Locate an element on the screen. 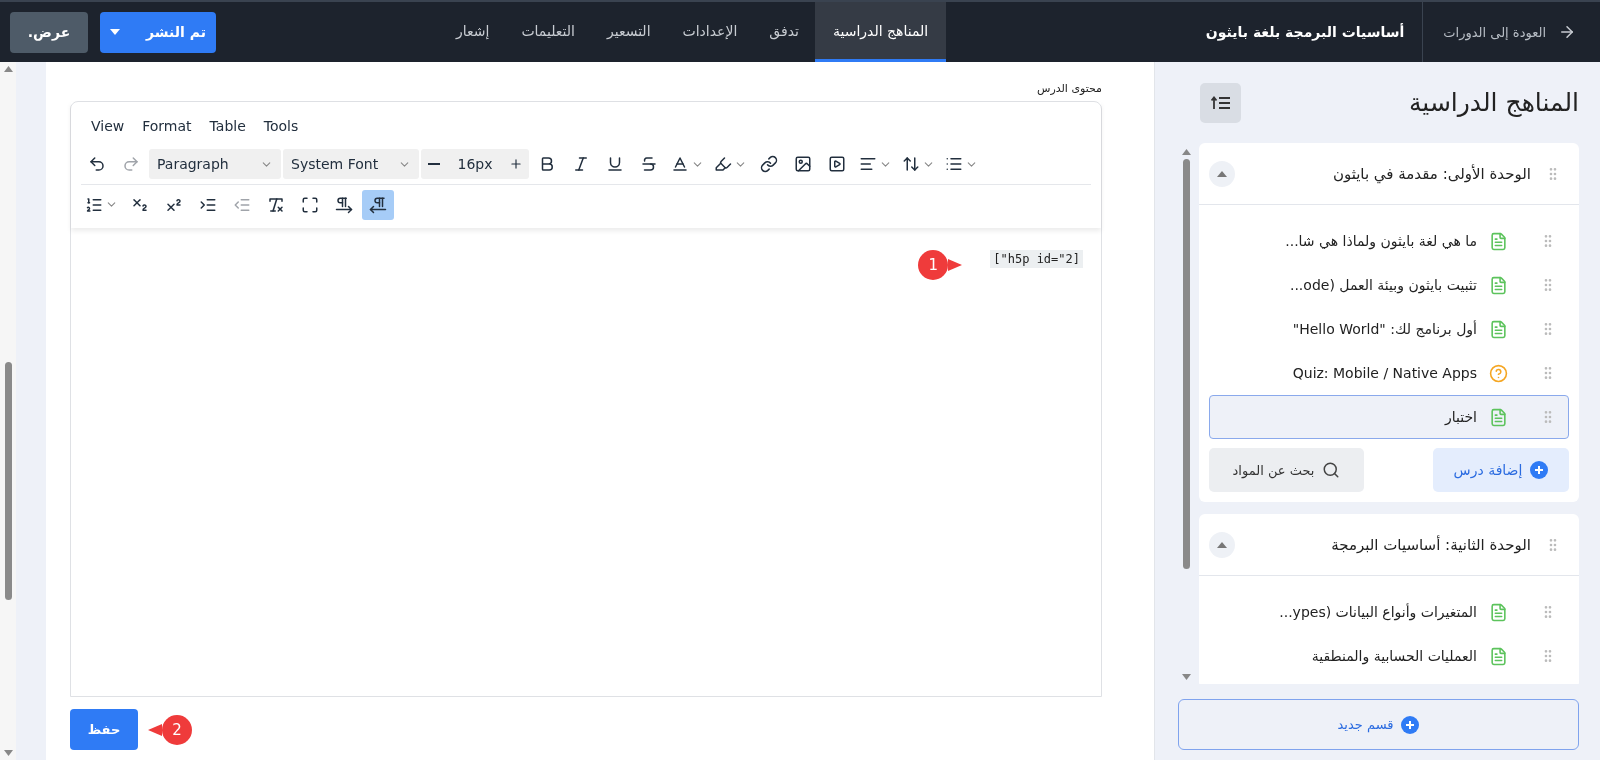 Image resolution: width=1600 pixels, height=760 pixels. sort-list-icon is located at coordinates (1220, 102).